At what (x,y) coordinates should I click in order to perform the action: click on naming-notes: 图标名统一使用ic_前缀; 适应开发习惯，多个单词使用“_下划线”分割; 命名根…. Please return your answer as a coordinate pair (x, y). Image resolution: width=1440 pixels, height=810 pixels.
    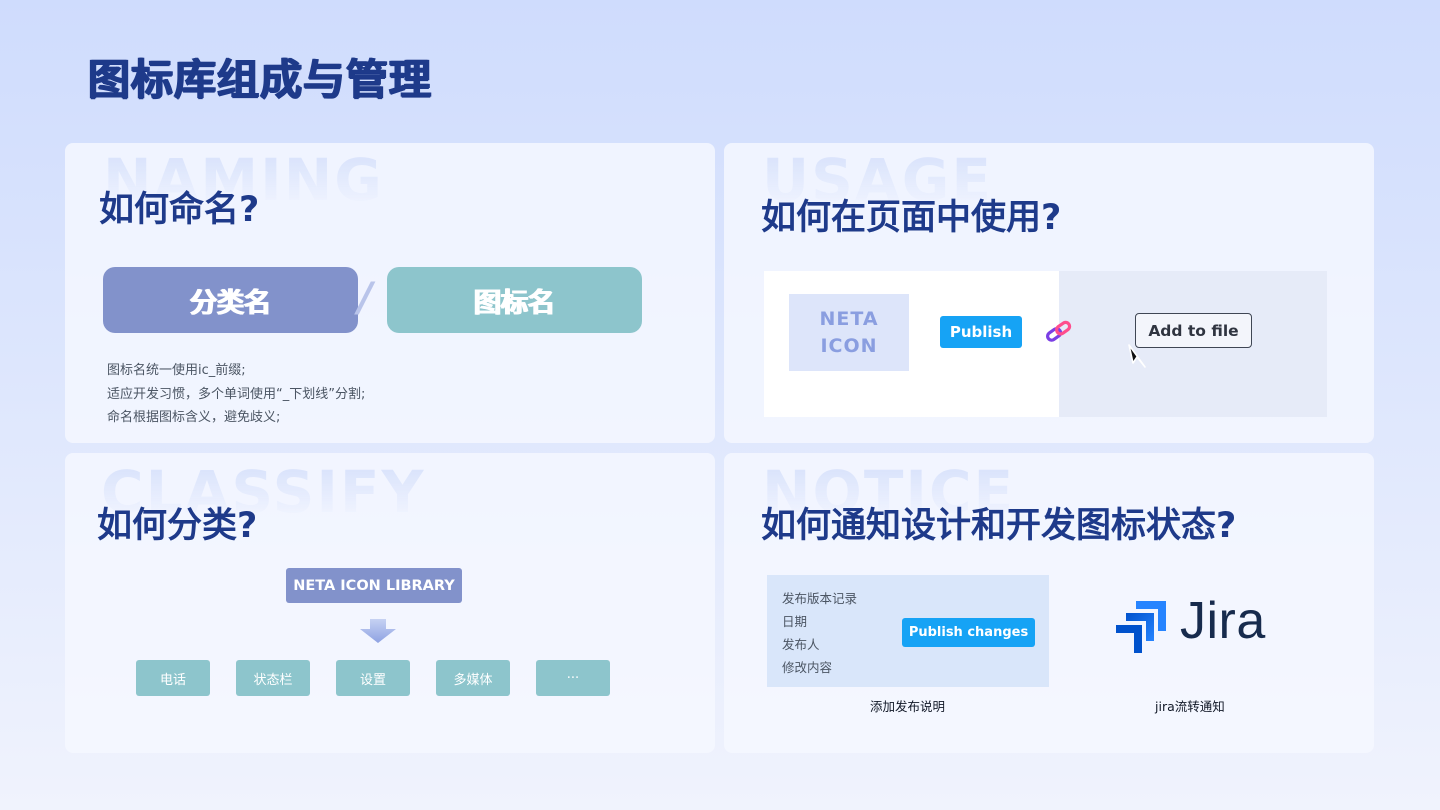
    Looking at the image, I should click on (236, 394).